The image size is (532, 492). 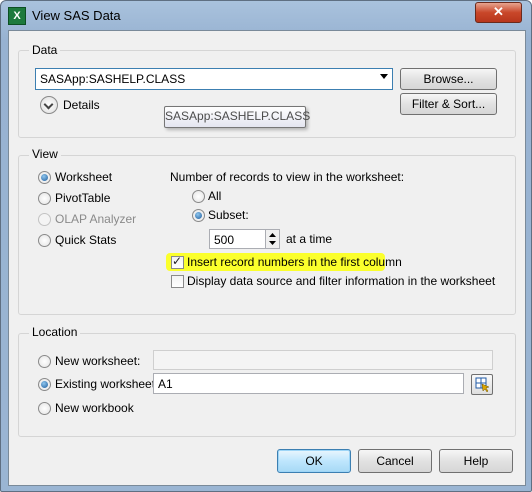 I want to click on display-source-checkbox, so click(x=177, y=281).